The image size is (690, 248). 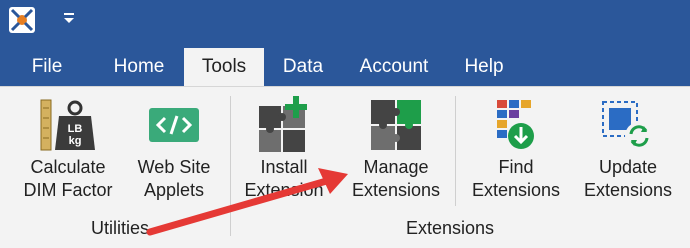 What do you see at coordinates (628, 125) in the screenshot?
I see `update-refresh-icon` at bounding box center [628, 125].